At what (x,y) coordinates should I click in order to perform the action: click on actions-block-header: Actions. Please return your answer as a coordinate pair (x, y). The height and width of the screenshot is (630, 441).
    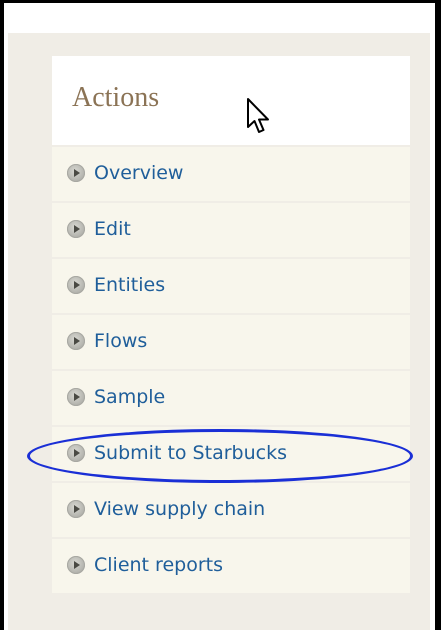
    Looking at the image, I should click on (231, 100).